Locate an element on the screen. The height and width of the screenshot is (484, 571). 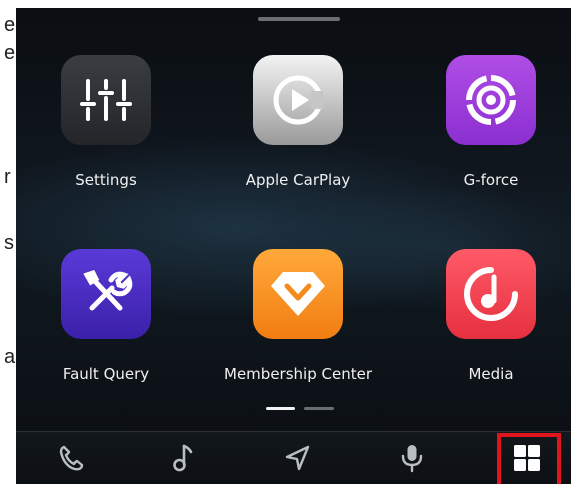
app-media: Media is located at coordinates (486, 324).